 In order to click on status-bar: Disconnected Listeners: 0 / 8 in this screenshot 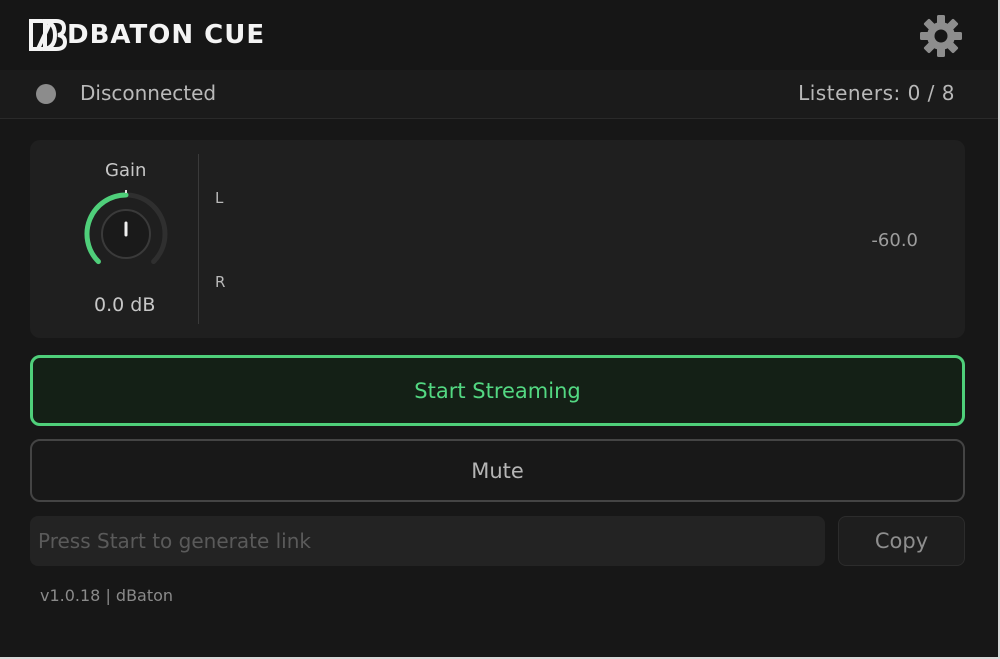, I will do `click(499, 94)`.